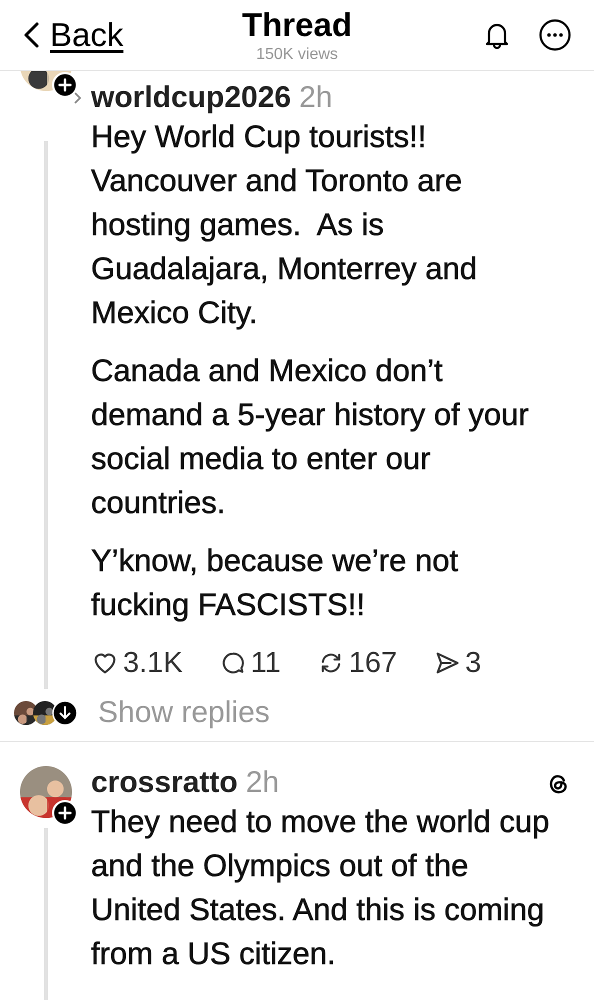 The width and height of the screenshot is (594, 1000). I want to click on chevron-icon, so click(78, 98).